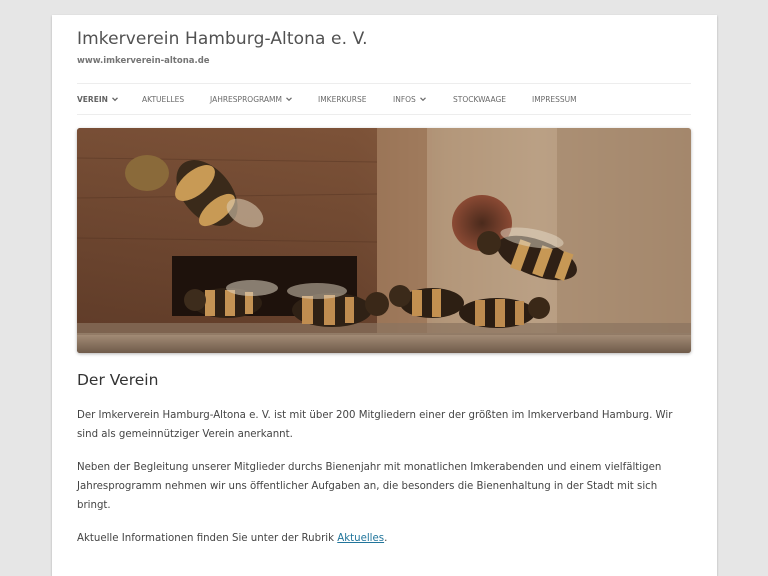 Image resolution: width=768 pixels, height=576 pixels. Describe the element at coordinates (404, 99) in the screenshot. I see `nav-item-label: Infos` at that location.